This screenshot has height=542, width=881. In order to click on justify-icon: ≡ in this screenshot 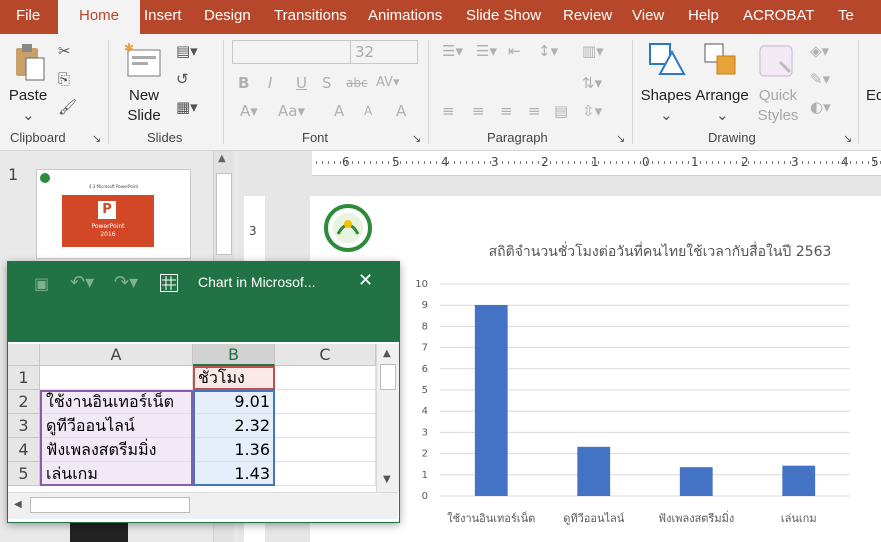, I will do `click(534, 111)`.